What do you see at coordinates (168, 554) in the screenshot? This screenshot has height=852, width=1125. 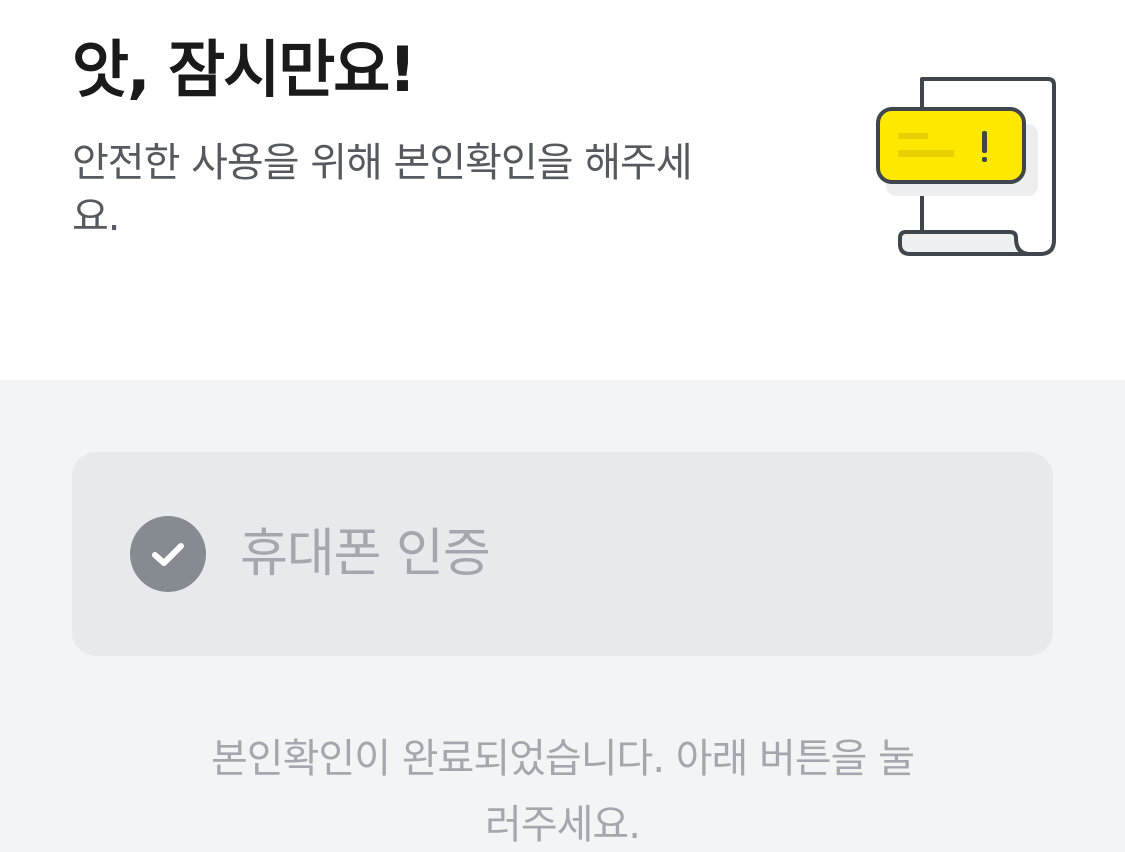 I see `check-circle-icon` at bounding box center [168, 554].